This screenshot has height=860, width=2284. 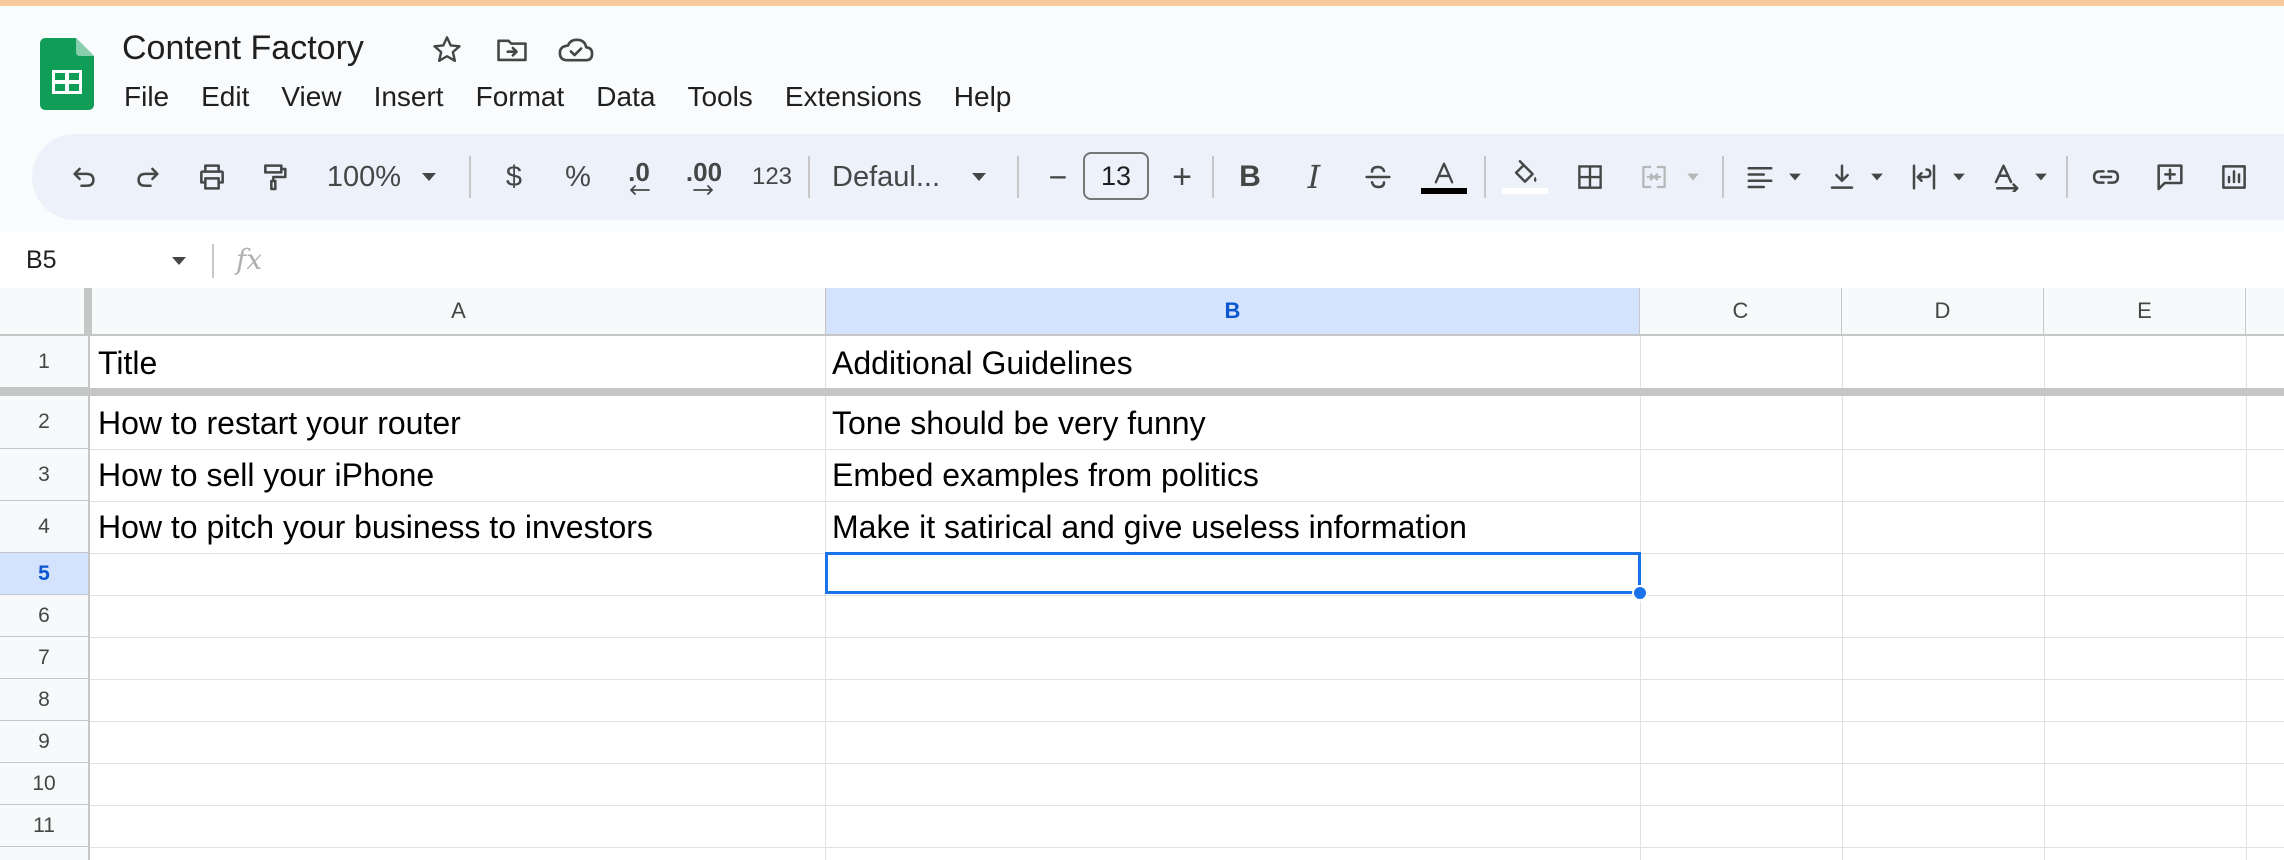 I want to click on cell-a1: Title, so click(x=459, y=363).